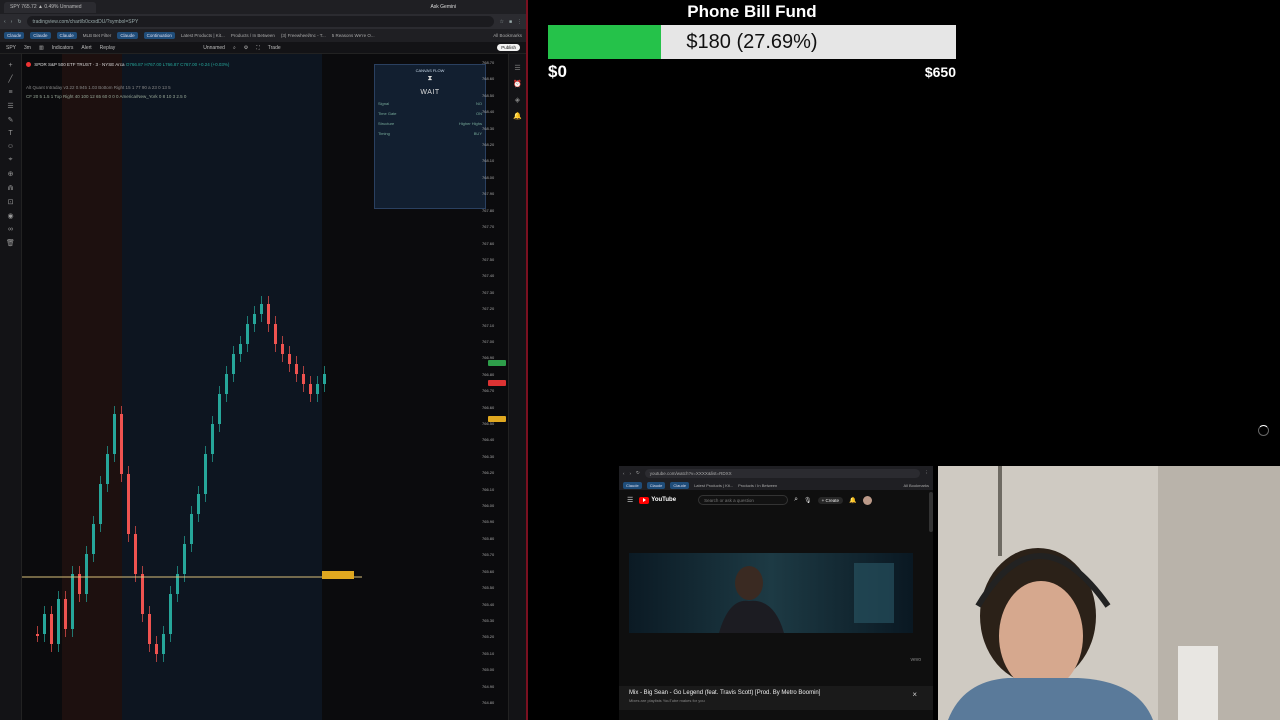 Image resolution: width=1280 pixels, height=720 pixels. Describe the element at coordinates (430, 103) in the screenshot. I see `flow-row: Signal NO` at that location.